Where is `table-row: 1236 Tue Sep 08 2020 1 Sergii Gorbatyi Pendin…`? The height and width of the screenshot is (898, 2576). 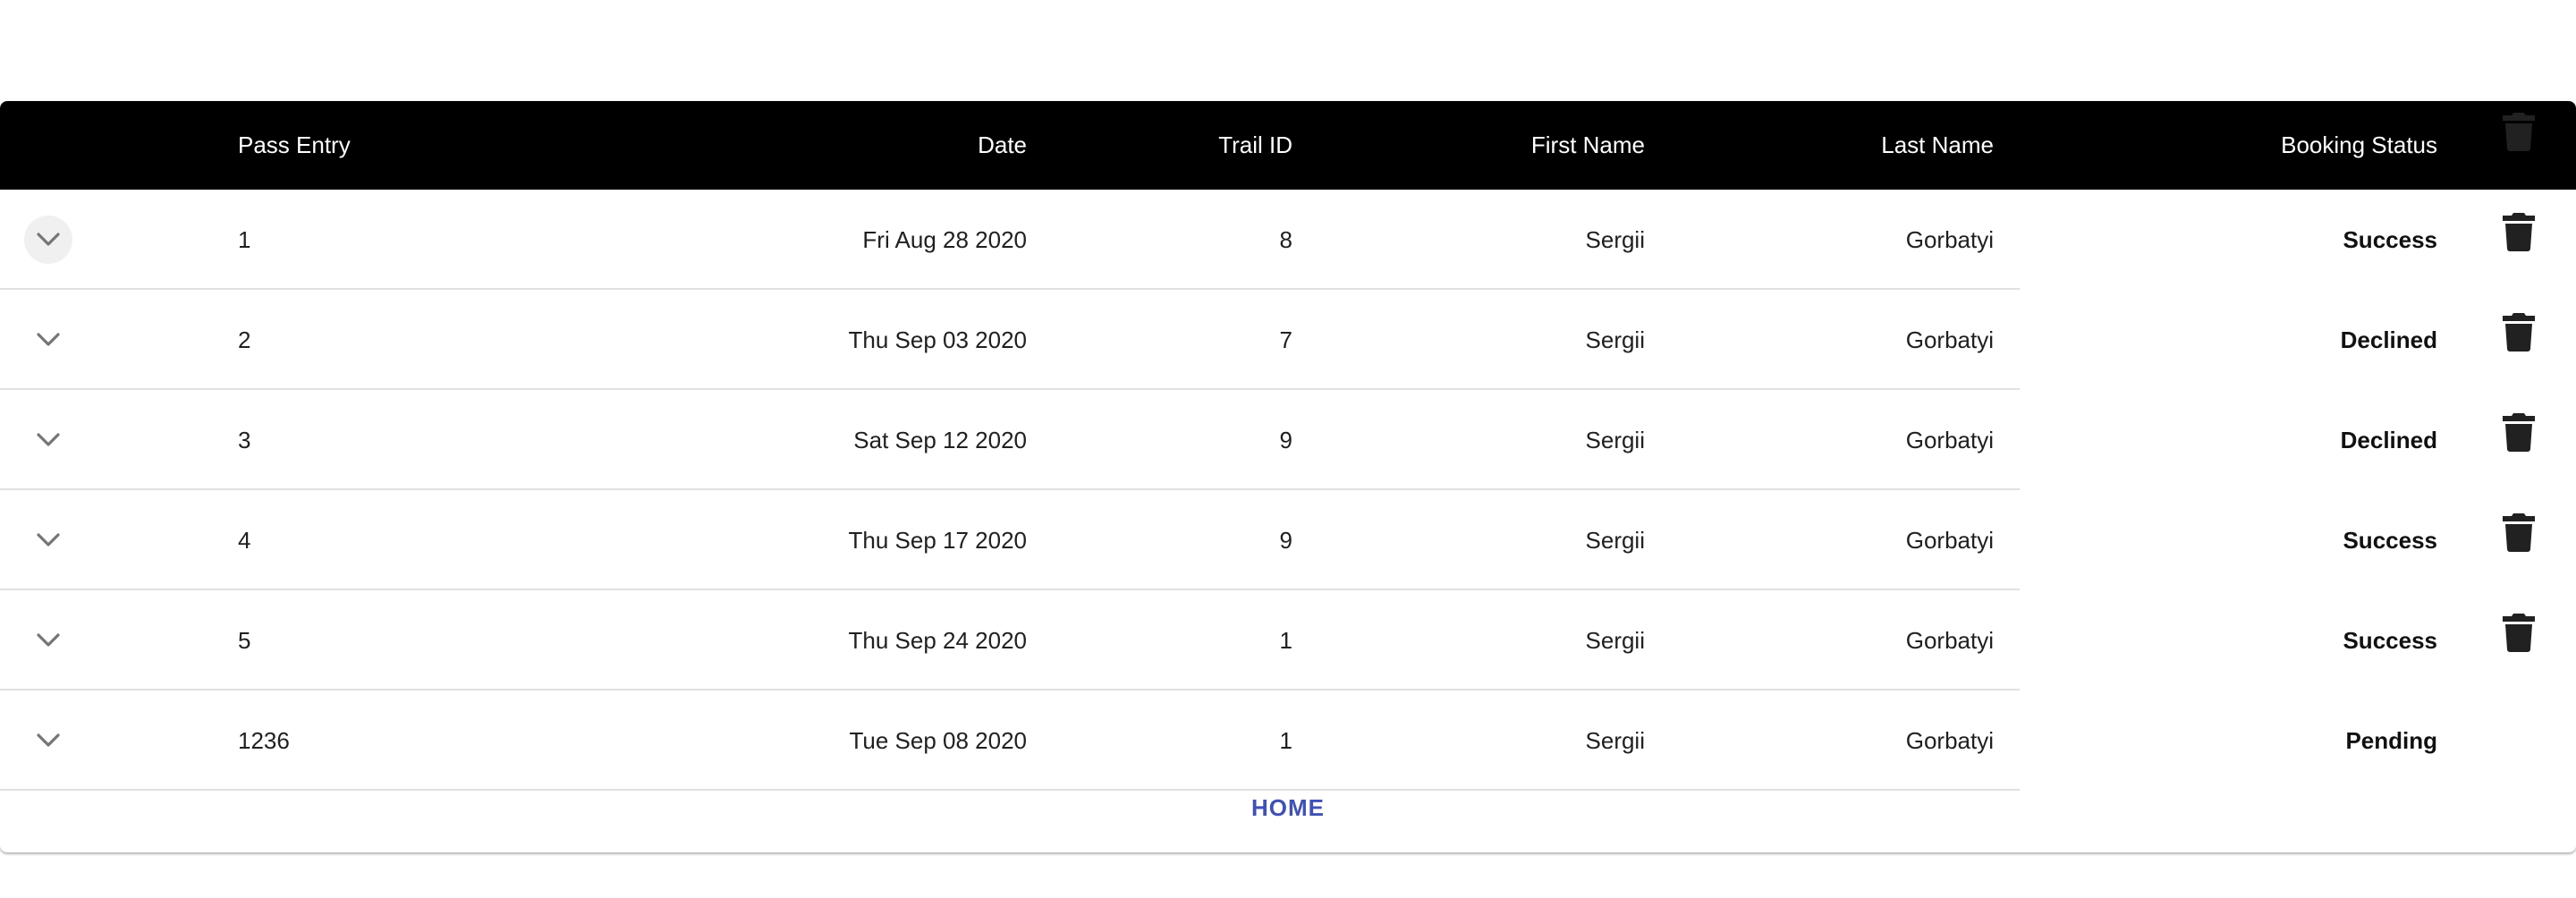
table-row: 1236 Tue Sep 08 2020 1 Sergii Gorbatyi Pendin… is located at coordinates (1288, 740).